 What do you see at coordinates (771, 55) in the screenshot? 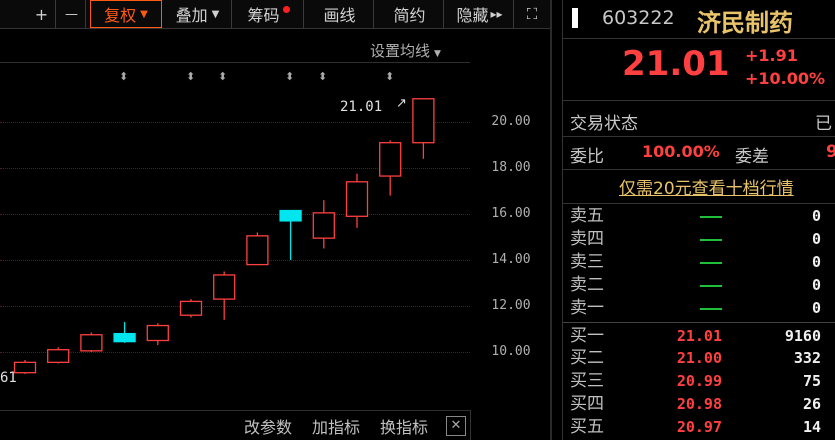
I see `price-change: +1.91` at bounding box center [771, 55].